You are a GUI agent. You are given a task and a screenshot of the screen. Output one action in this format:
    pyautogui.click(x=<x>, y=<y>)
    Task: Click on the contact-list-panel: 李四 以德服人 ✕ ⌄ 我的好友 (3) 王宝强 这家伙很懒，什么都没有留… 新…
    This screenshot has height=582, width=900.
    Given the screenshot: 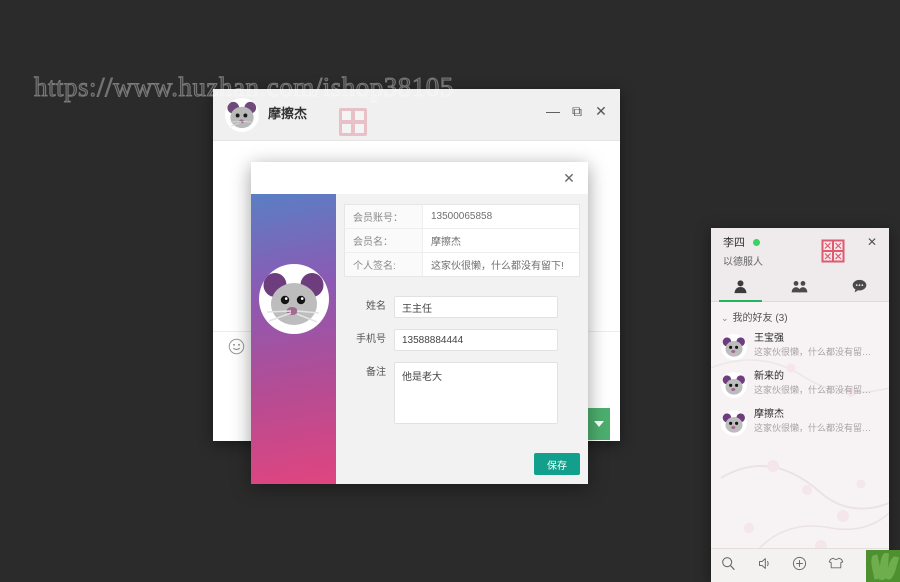 What is the action you would take?
    pyautogui.click(x=800, y=405)
    